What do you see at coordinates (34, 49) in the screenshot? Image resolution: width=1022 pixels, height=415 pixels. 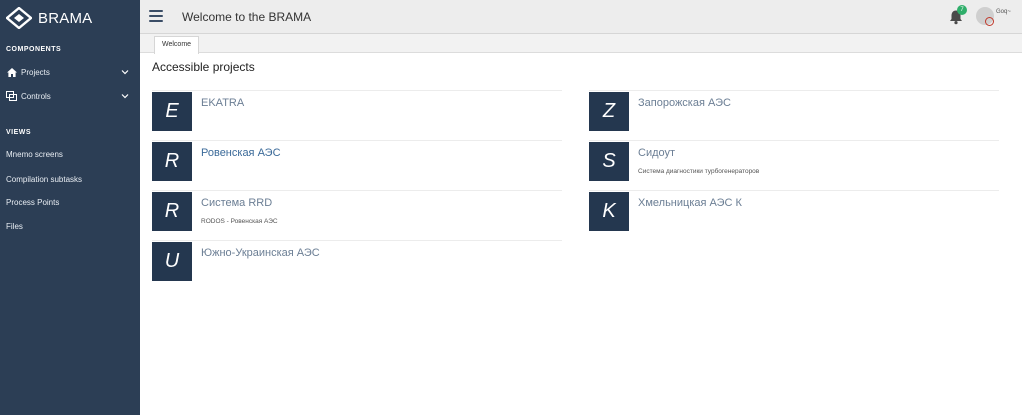 I see `components-section-title: COMPONENTS` at bounding box center [34, 49].